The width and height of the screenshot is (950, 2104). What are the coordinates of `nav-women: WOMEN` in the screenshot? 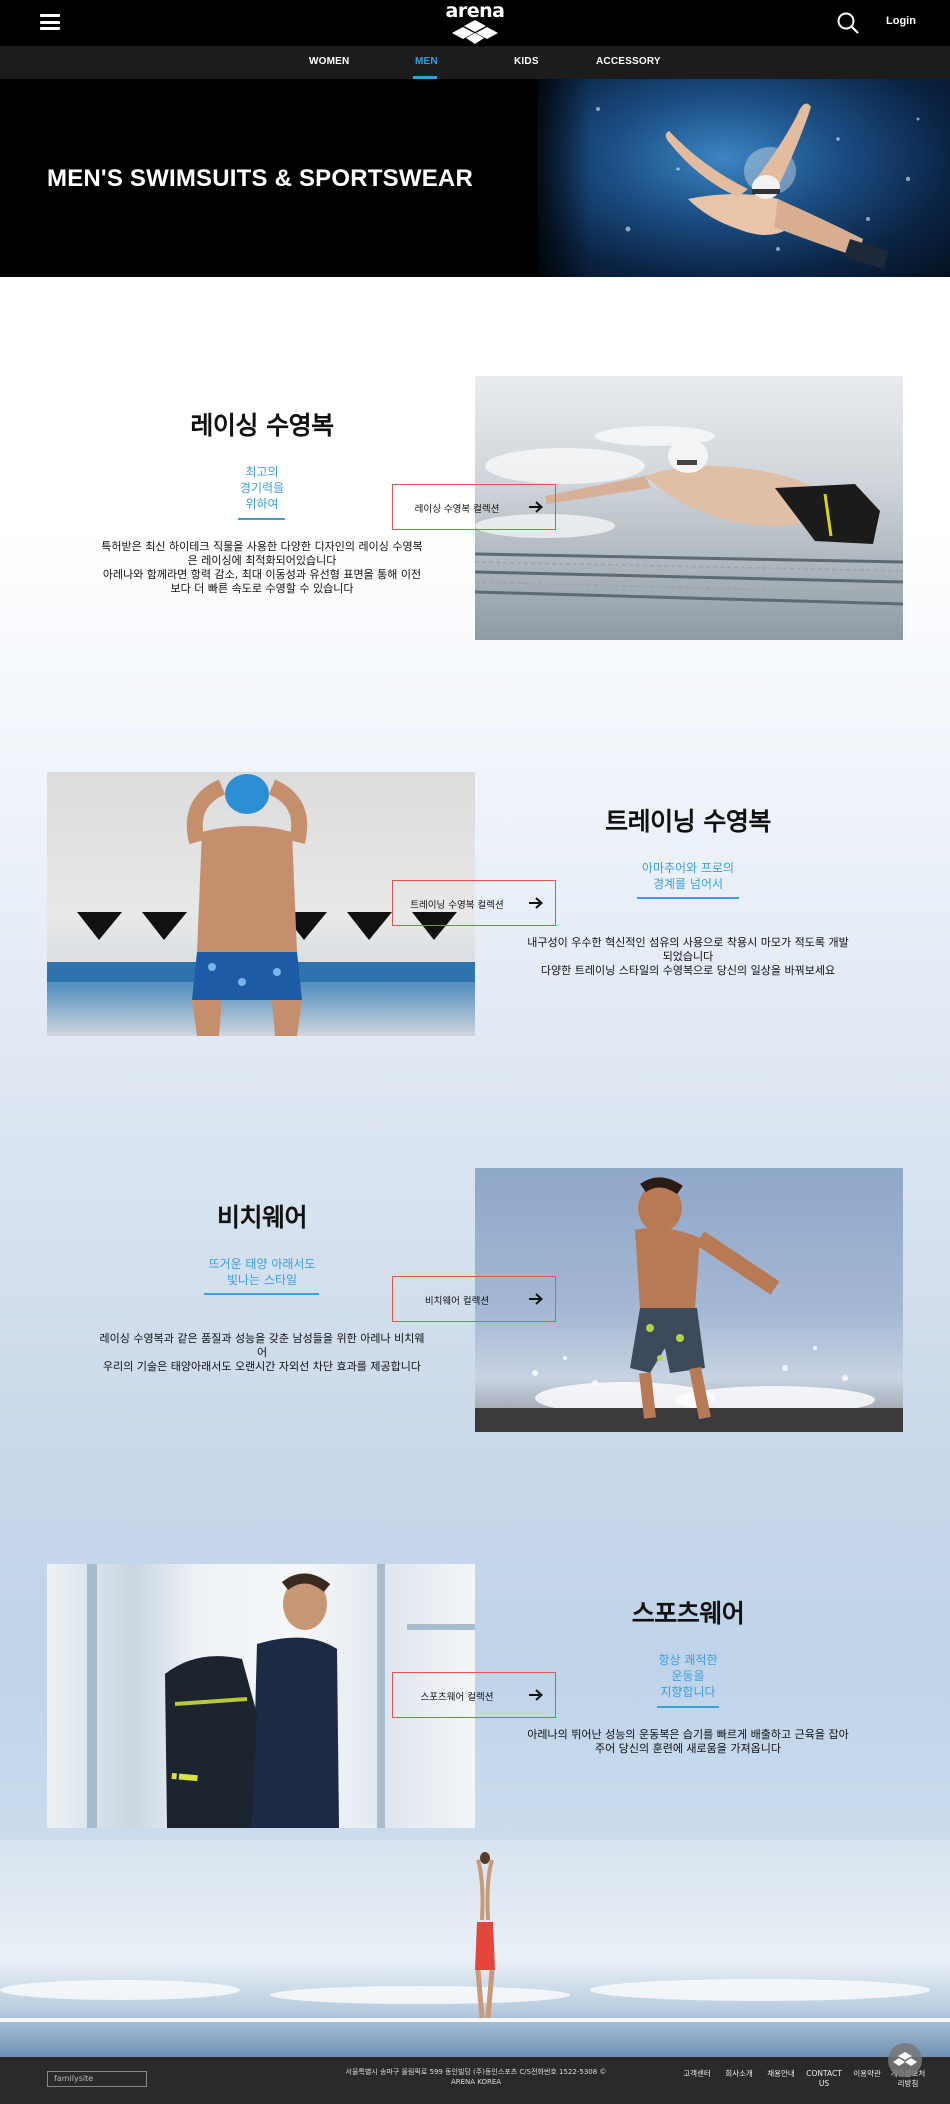 It's located at (329, 61).